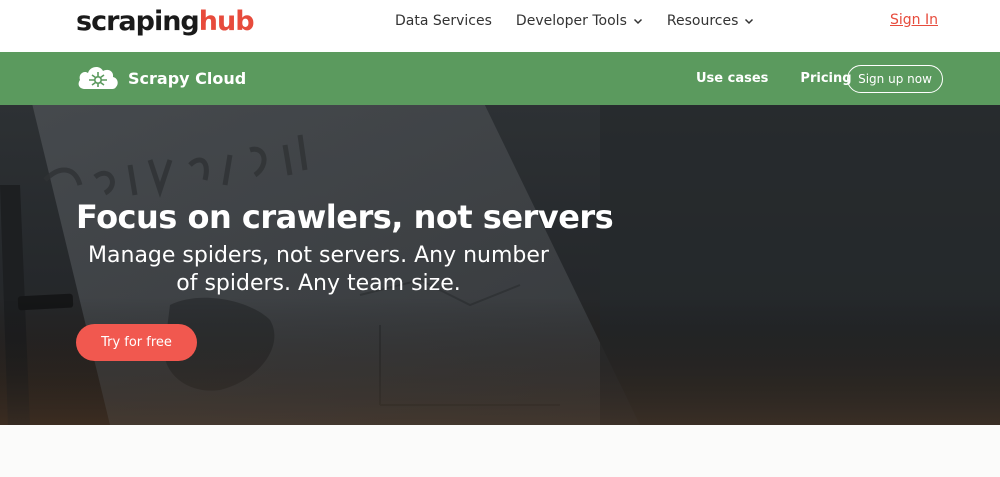 The width and height of the screenshot is (1000, 477). Describe the element at coordinates (136, 342) in the screenshot. I see `try-for-free-button: Try for free` at that location.